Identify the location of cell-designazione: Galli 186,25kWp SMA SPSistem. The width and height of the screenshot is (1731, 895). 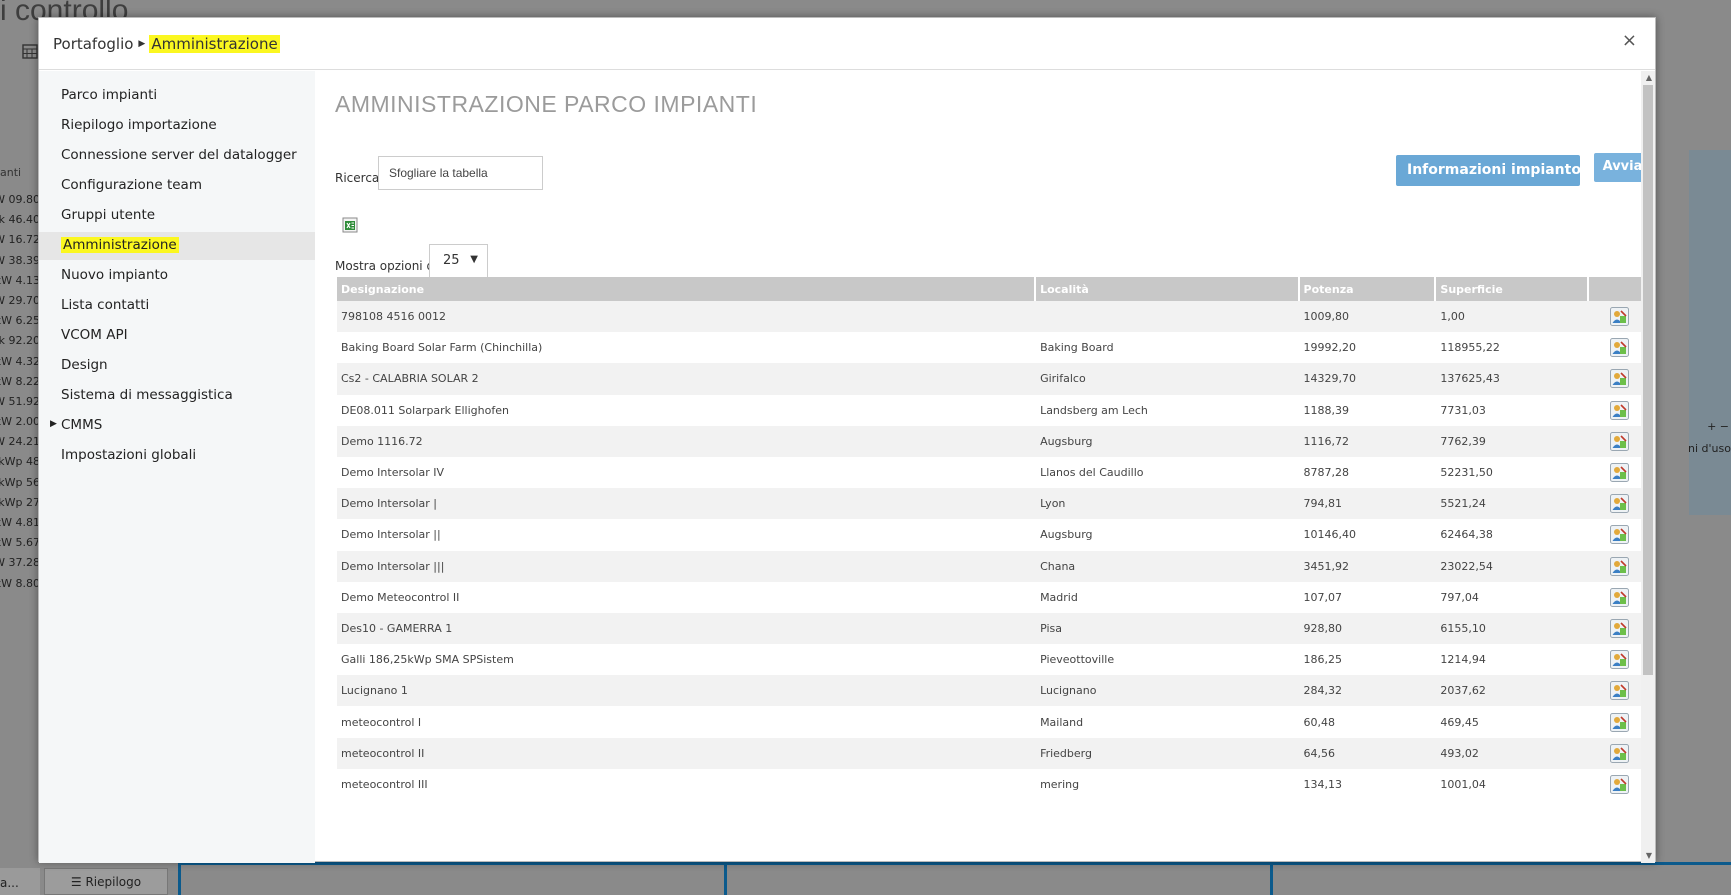
(686, 660).